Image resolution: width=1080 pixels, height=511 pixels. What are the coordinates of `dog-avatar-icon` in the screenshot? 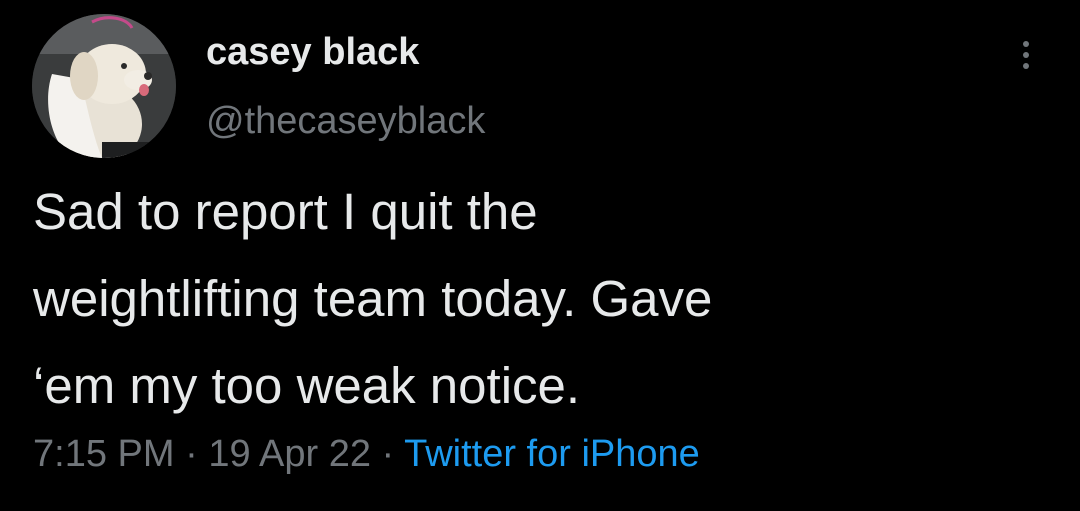 It's located at (104, 86).